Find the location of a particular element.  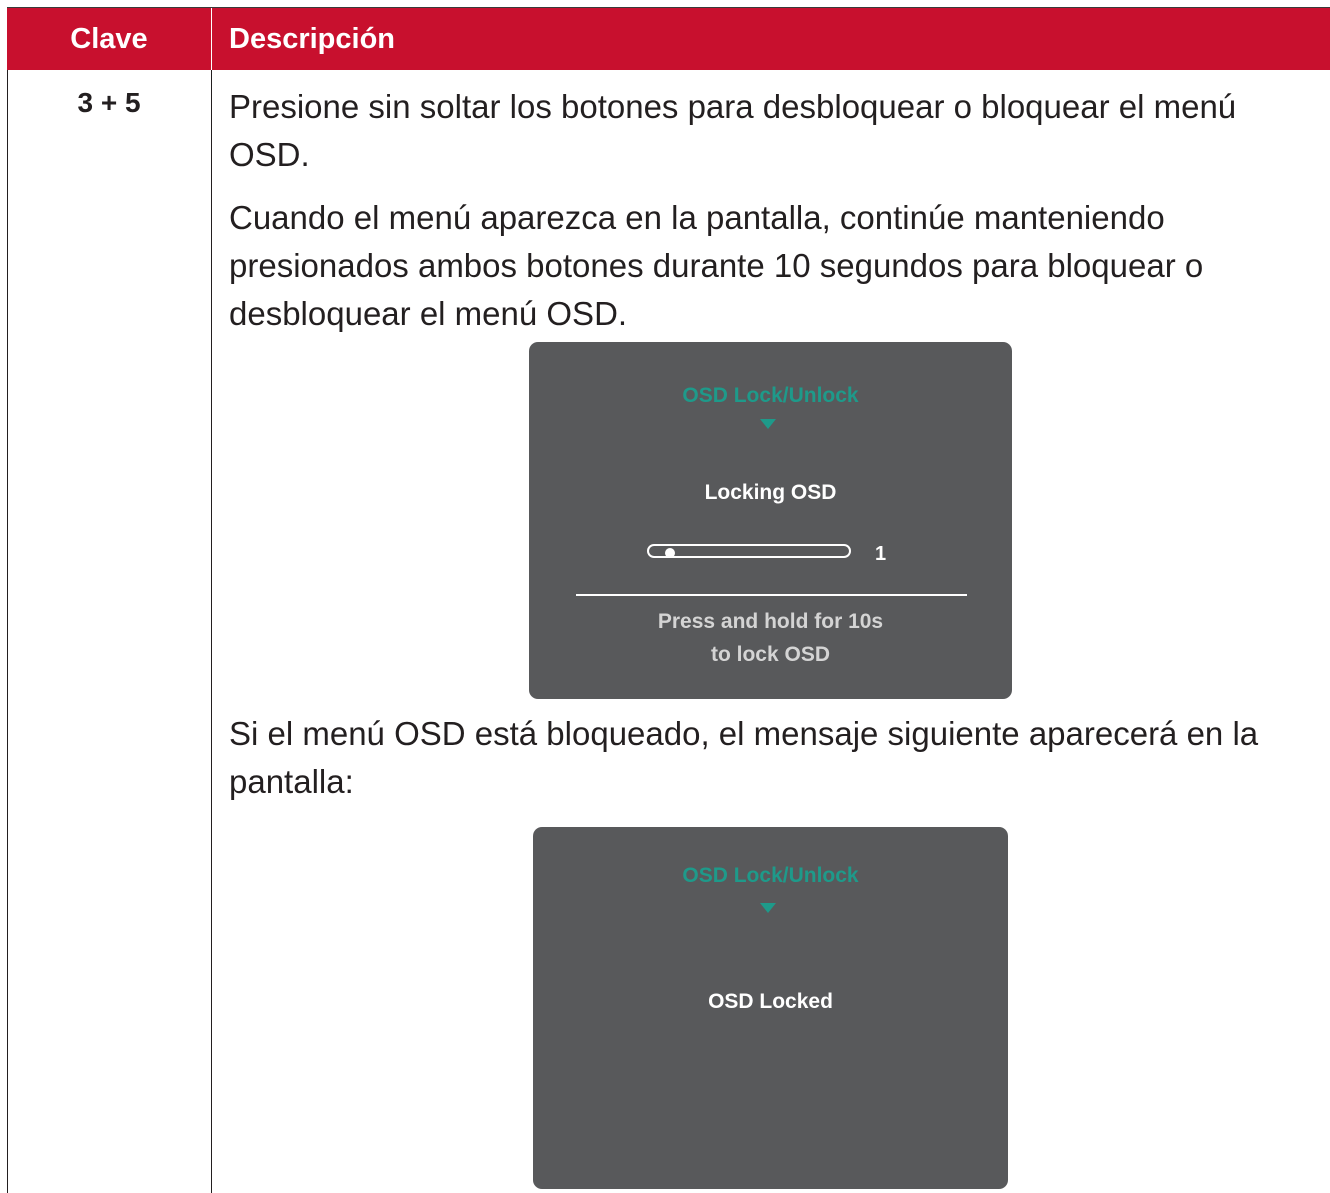

osd-status: Locking OSD is located at coordinates (770, 492).